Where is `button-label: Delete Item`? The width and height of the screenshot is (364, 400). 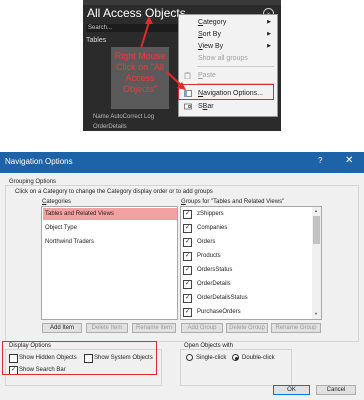
button-label: Delete Item is located at coordinates (107, 328).